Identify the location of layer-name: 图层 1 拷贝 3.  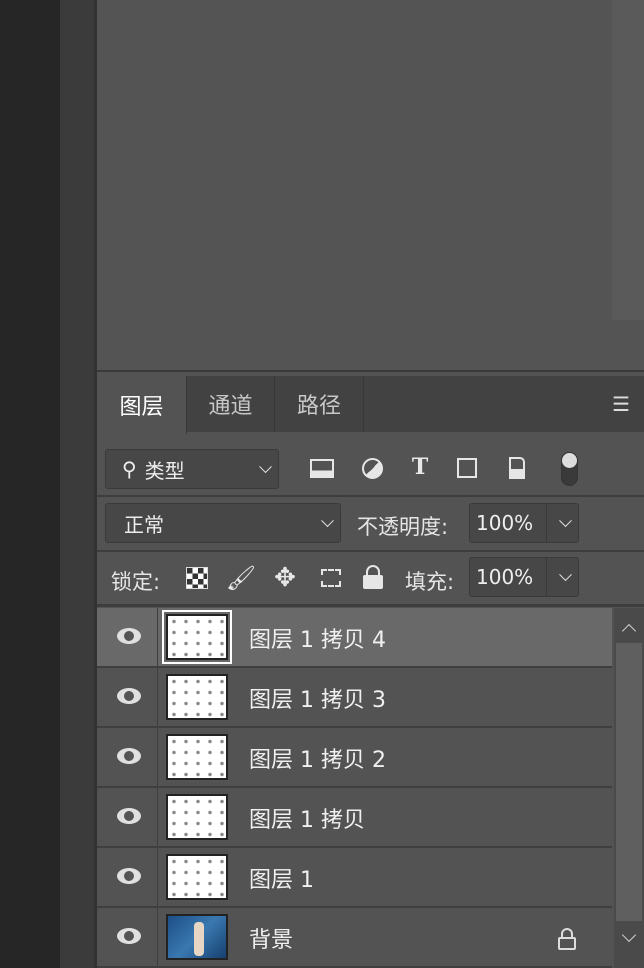
(317, 700).